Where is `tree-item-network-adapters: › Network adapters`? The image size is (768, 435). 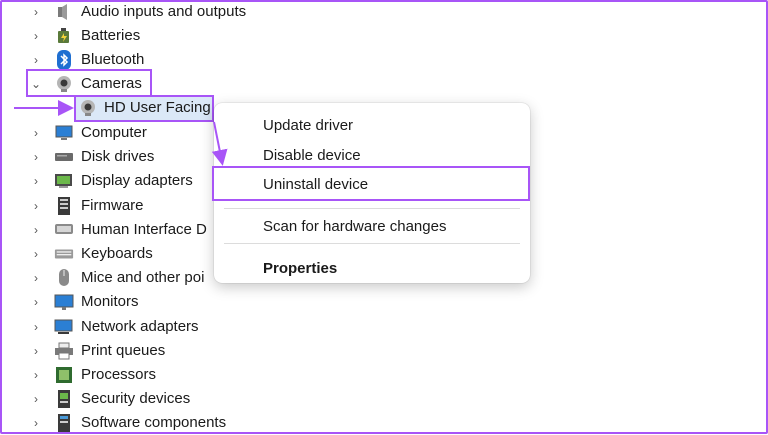 tree-item-network-adapters: › Network adapters is located at coordinates (113, 327).